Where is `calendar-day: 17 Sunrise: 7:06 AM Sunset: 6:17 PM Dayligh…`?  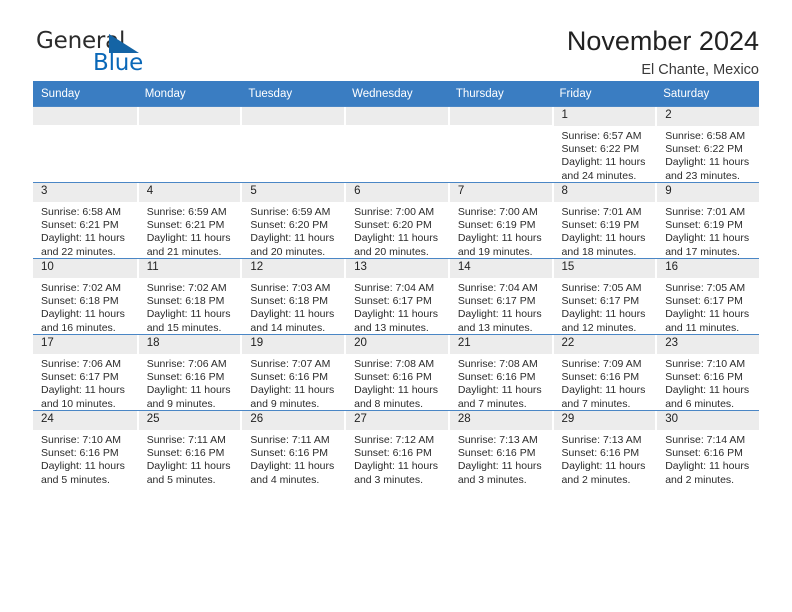
calendar-day: 17 Sunrise: 7:06 AM Sunset: 6:17 PM Dayligh… is located at coordinates (85, 372).